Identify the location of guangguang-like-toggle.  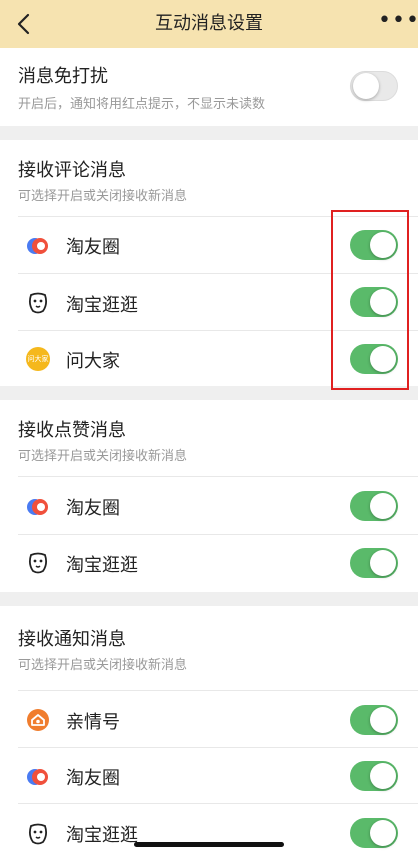
(374, 563).